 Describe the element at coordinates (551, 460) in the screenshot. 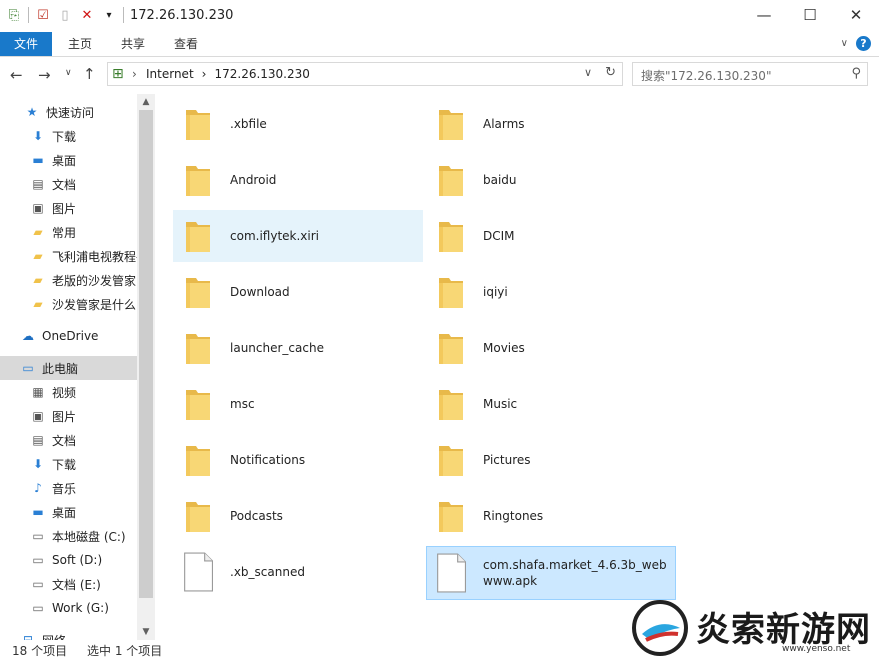

I see `folder-item: Pictures` at that location.